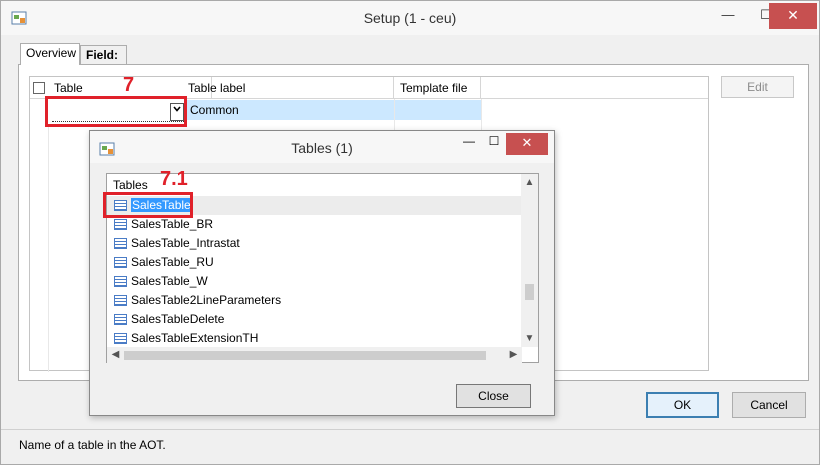 This screenshot has width=820, height=465. Describe the element at coordinates (314, 262) in the screenshot. I see `list-item: SalesTable_RU` at that location.